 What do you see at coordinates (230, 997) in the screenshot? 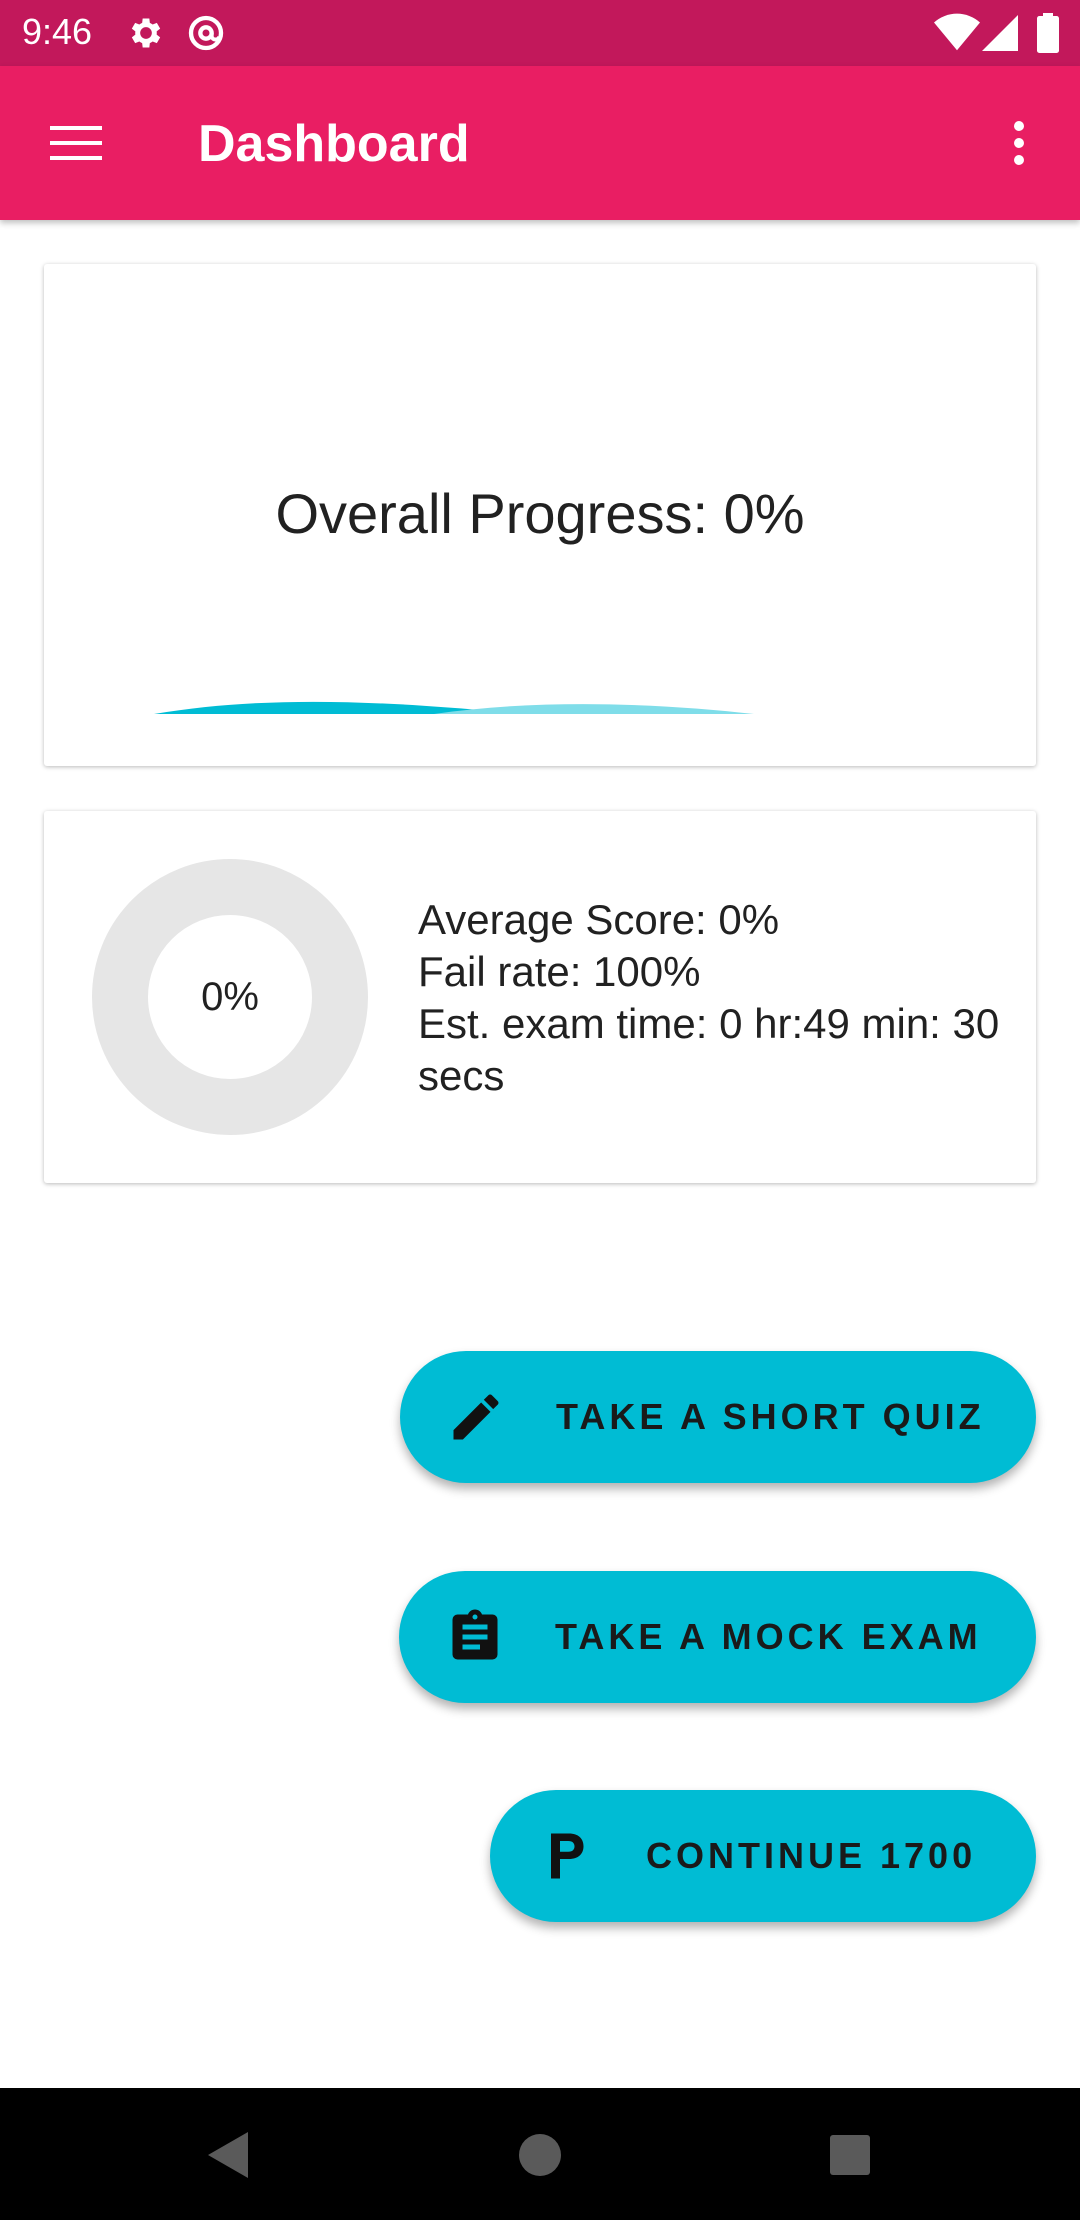
I see `donut-label: 0%` at bounding box center [230, 997].